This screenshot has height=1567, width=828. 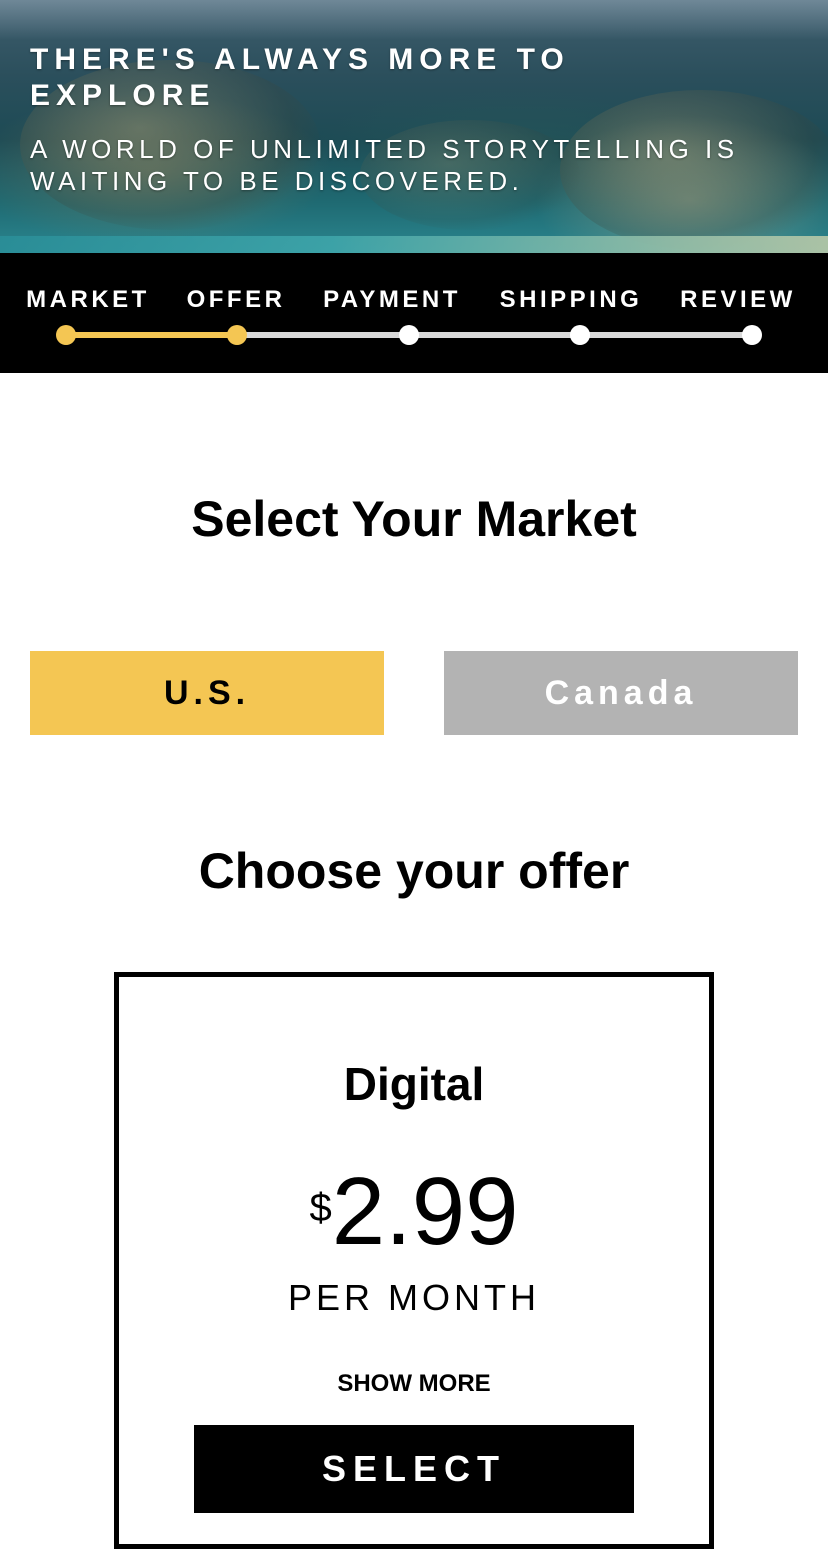 What do you see at coordinates (236, 301) in the screenshot?
I see `step-offer: OFFER` at bounding box center [236, 301].